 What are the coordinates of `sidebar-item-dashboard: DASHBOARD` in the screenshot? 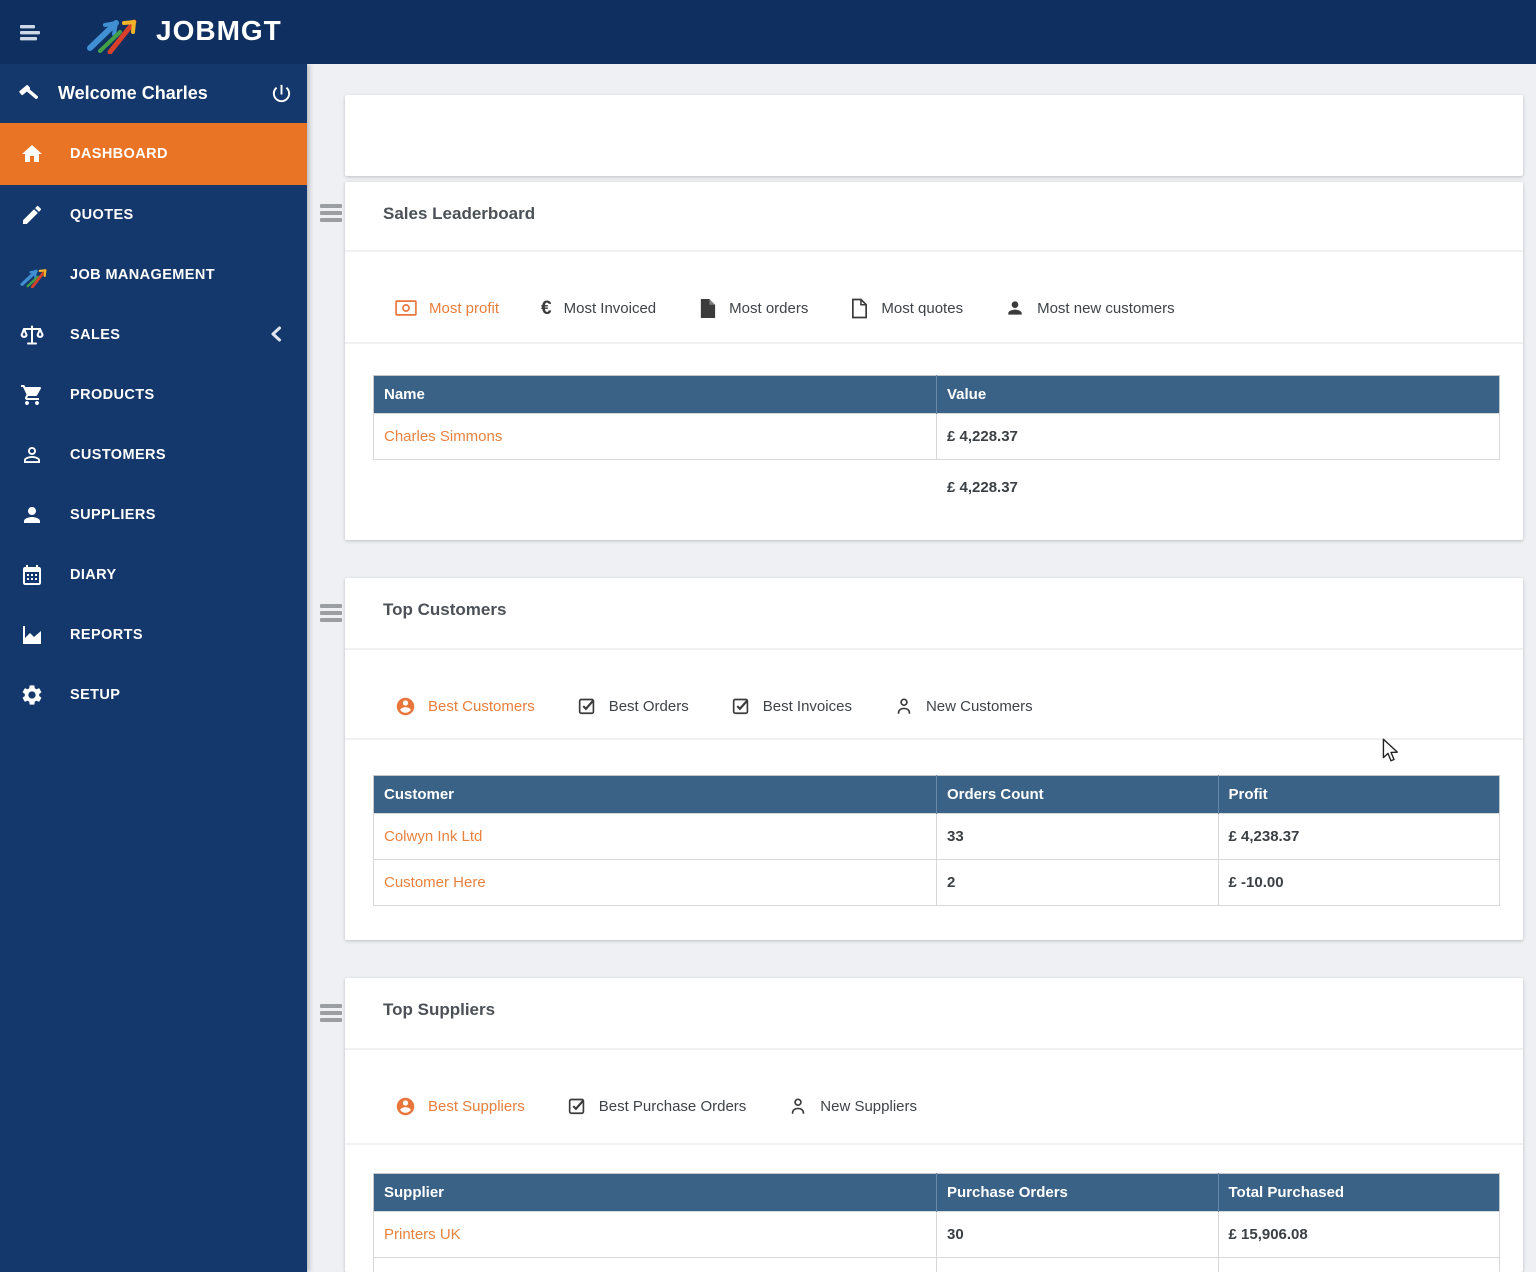 It's located at (153, 154).